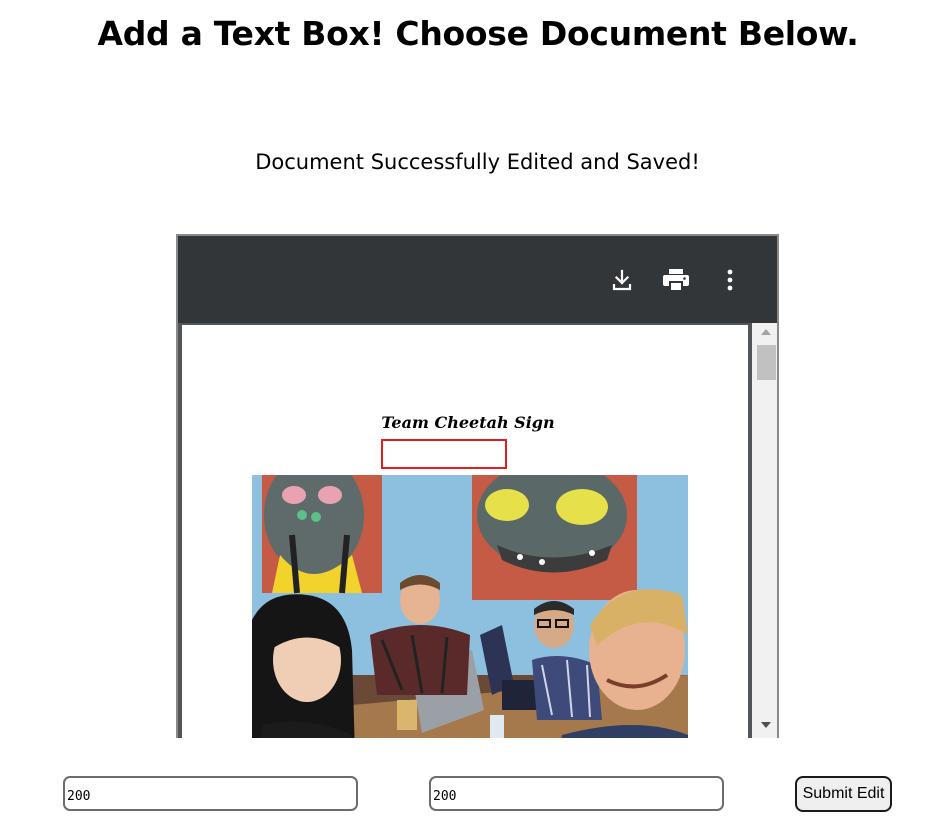 The height and width of the screenshot is (817, 934). Describe the element at coordinates (210, 793) in the screenshot. I see `x-coordinate-input` at that location.